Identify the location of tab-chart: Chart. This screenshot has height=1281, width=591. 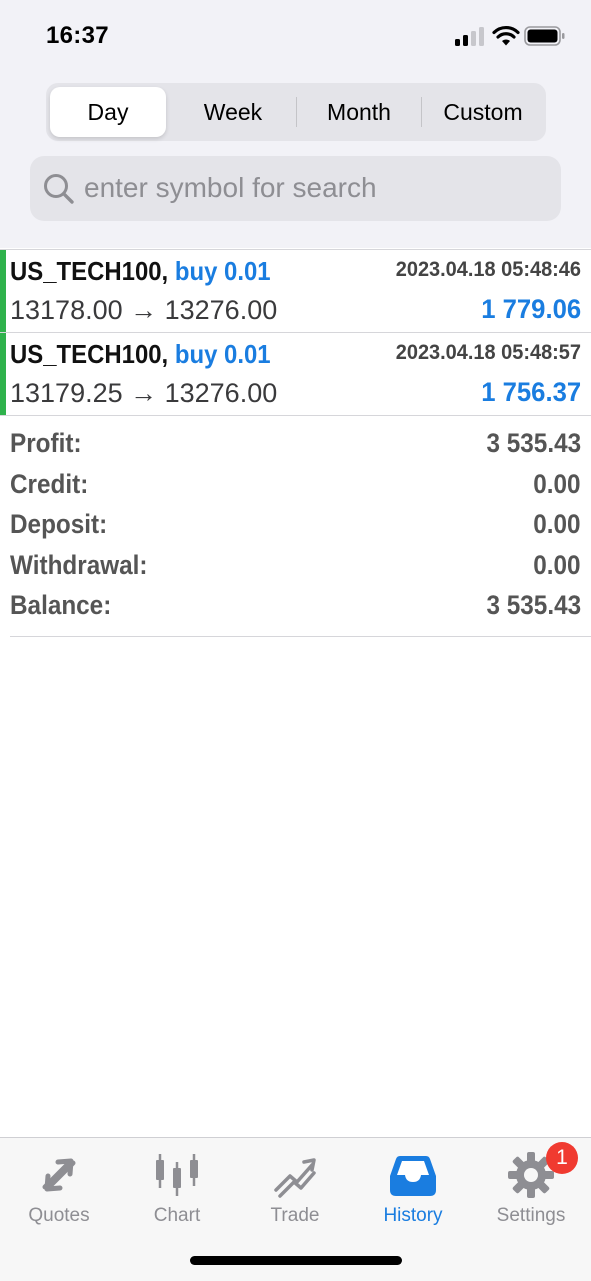
(177, 1188).